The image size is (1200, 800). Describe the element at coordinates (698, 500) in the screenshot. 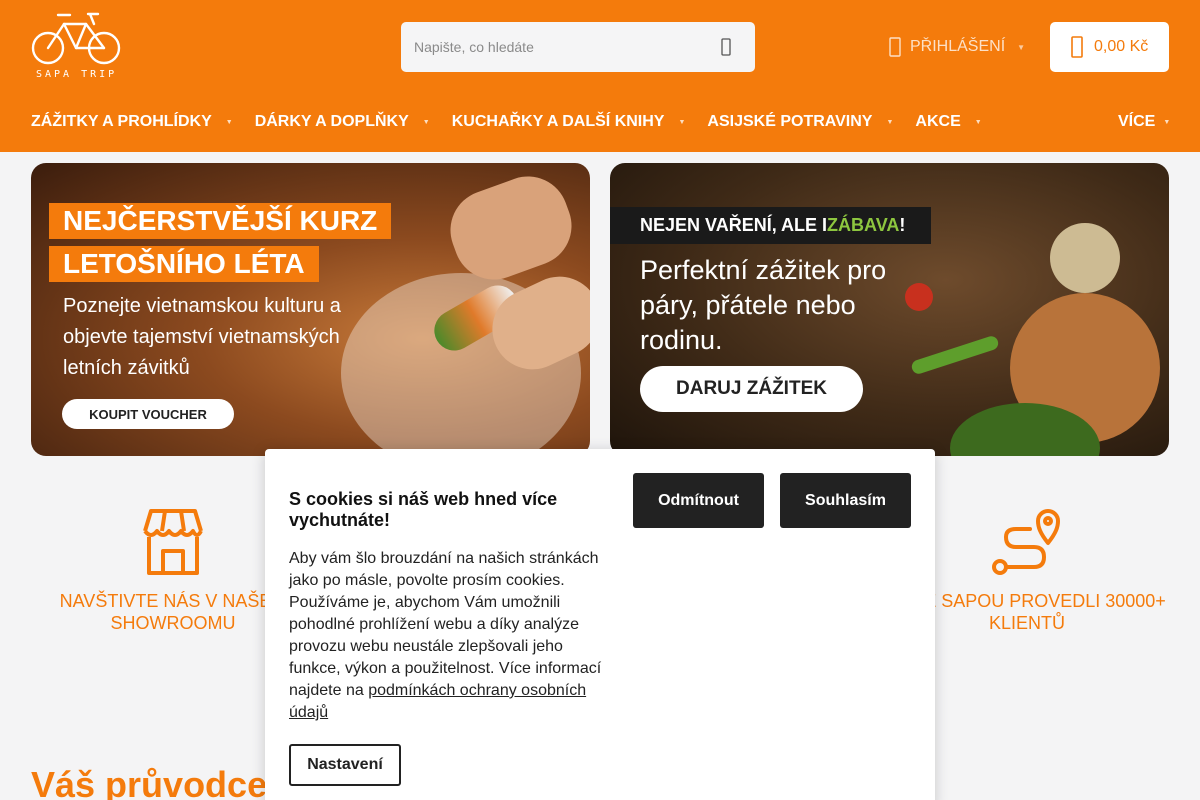

I see `reject-button: Odmítnout` at that location.